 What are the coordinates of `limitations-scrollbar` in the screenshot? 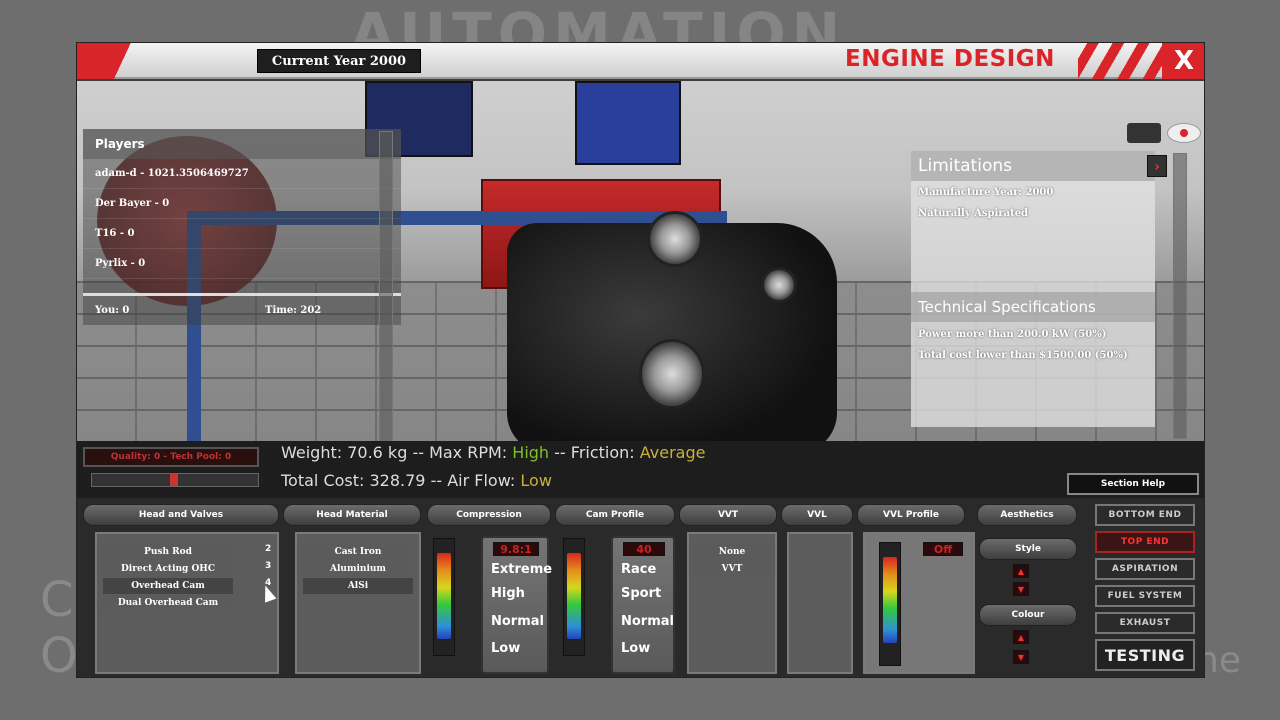 It's located at (1180, 296).